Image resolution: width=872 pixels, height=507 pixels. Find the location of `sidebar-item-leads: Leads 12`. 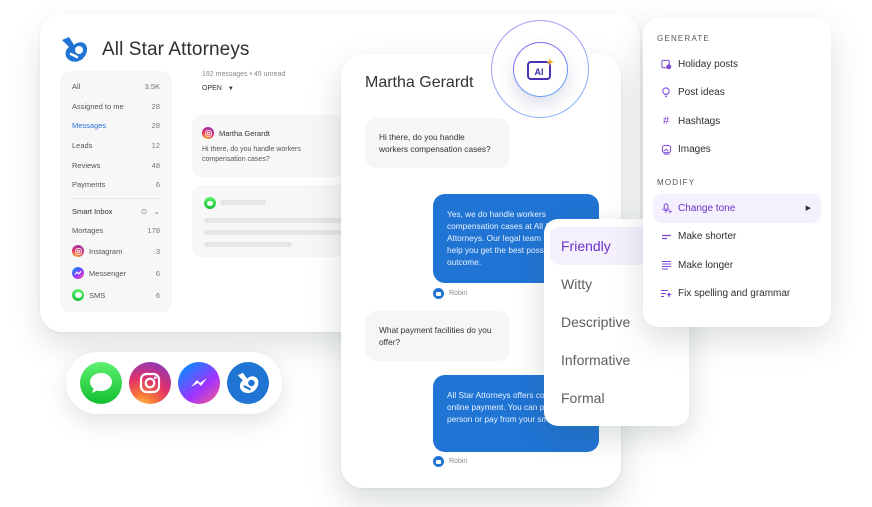

sidebar-item-leads: Leads 12 is located at coordinates (116, 146).